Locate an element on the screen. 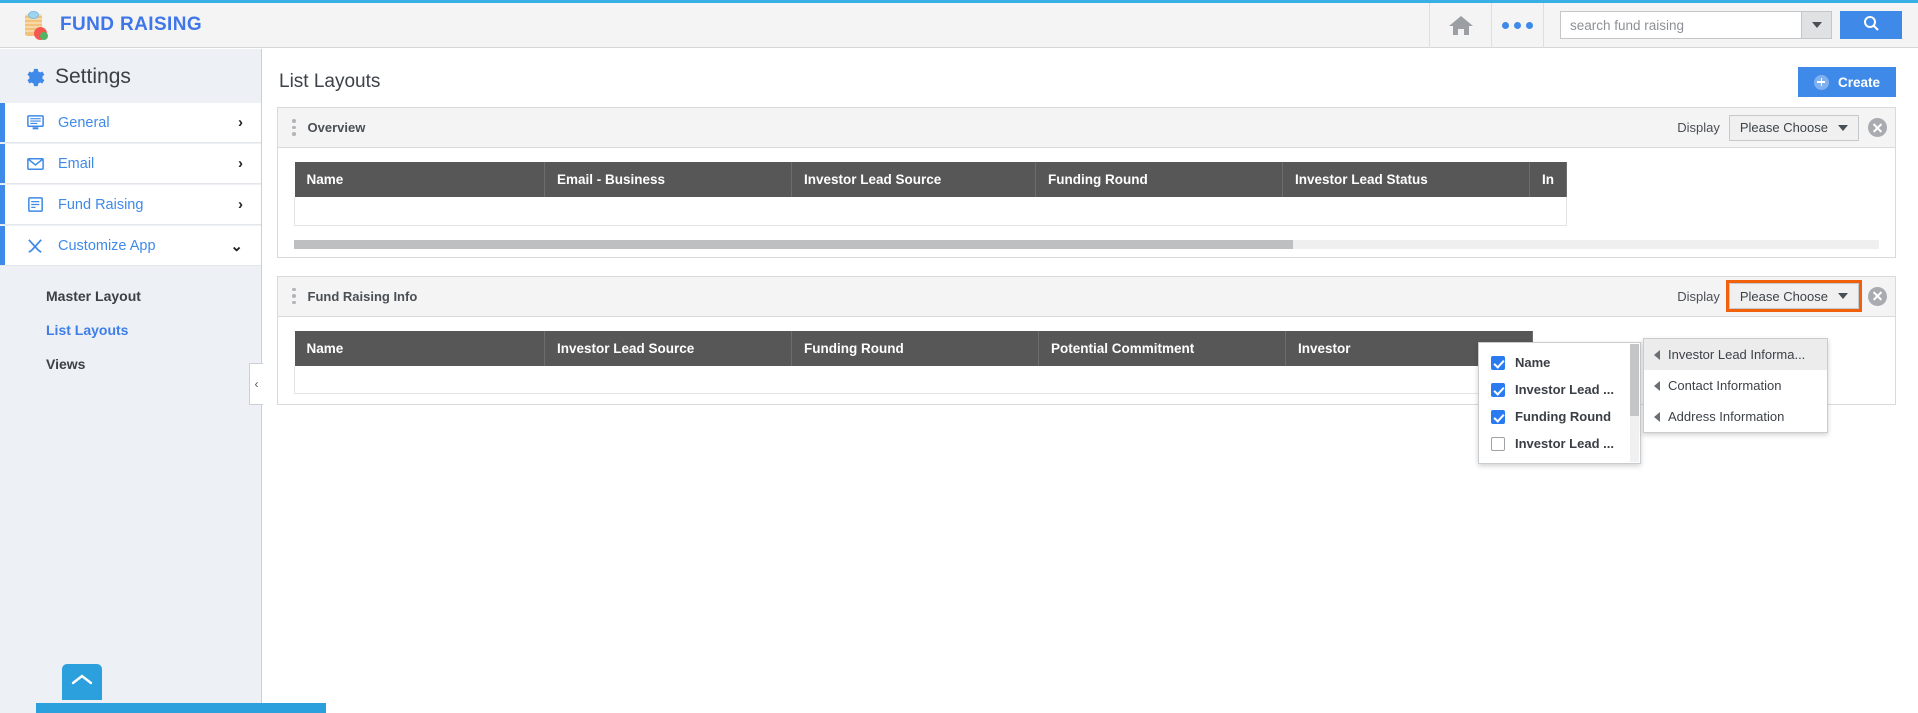  group-option-address-information: Address Information is located at coordinates (1735, 416).